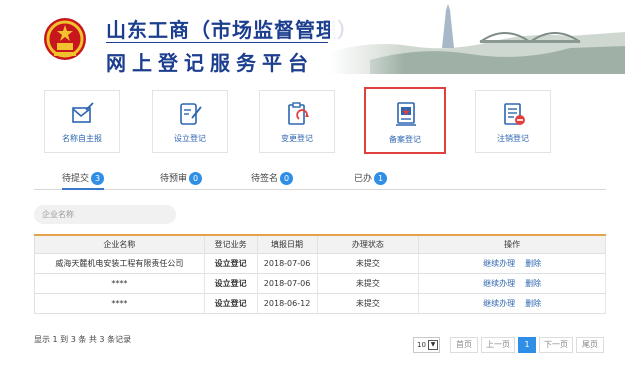 The width and height of the screenshot is (625, 373). What do you see at coordinates (556, 345) in the screenshot?
I see `next-page-button: 下一页` at bounding box center [556, 345].